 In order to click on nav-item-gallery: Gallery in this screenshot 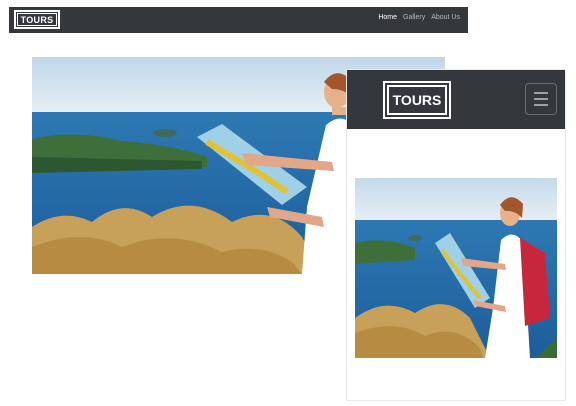, I will do `click(414, 17)`.